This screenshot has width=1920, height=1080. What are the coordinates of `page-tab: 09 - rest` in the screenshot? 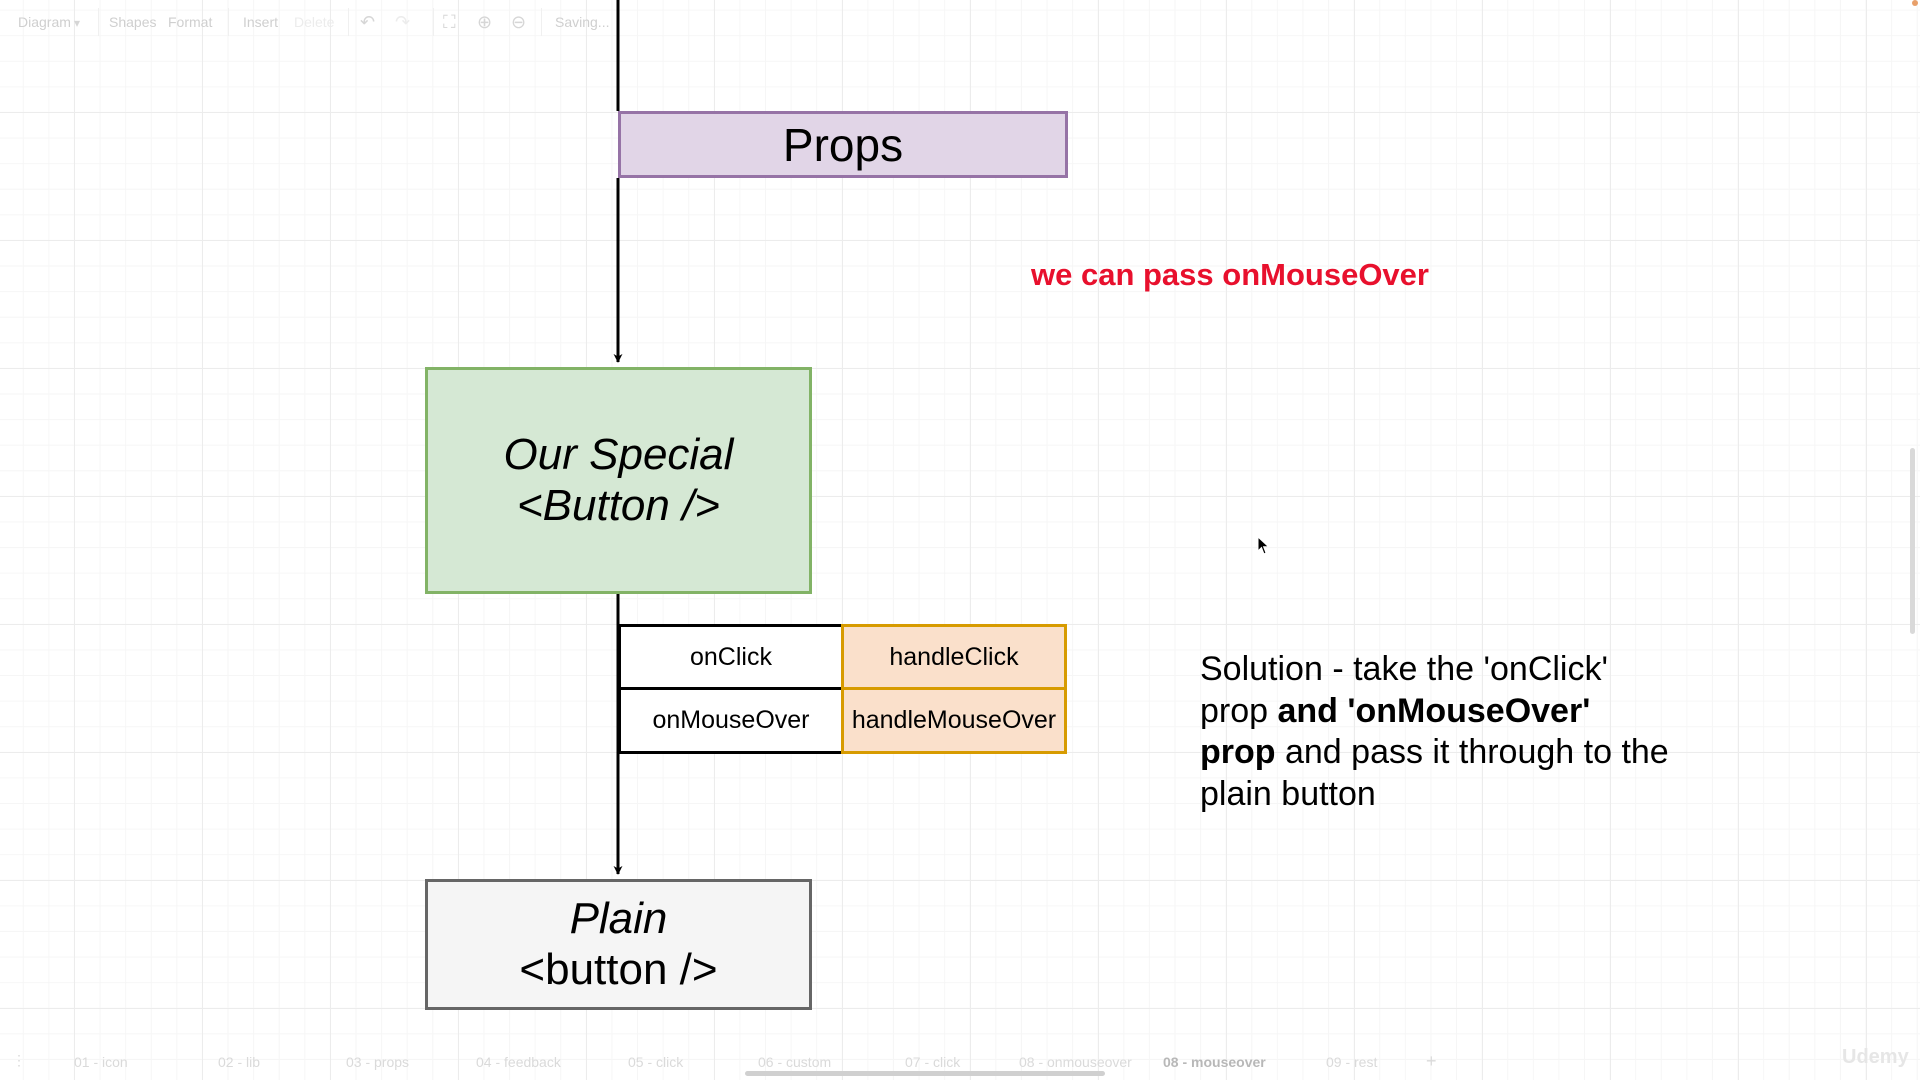 It's located at (1351, 1062).